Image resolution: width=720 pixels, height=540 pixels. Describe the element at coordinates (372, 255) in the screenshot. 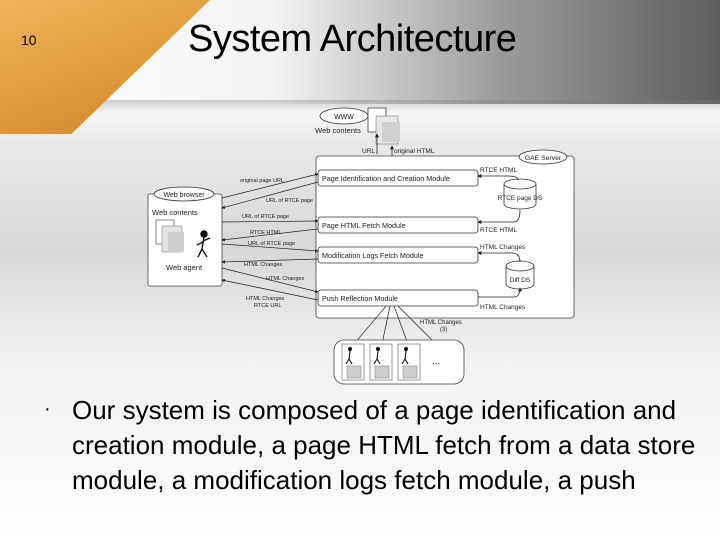

I see `module-3-label: Modification Logs Fetch Module` at that location.